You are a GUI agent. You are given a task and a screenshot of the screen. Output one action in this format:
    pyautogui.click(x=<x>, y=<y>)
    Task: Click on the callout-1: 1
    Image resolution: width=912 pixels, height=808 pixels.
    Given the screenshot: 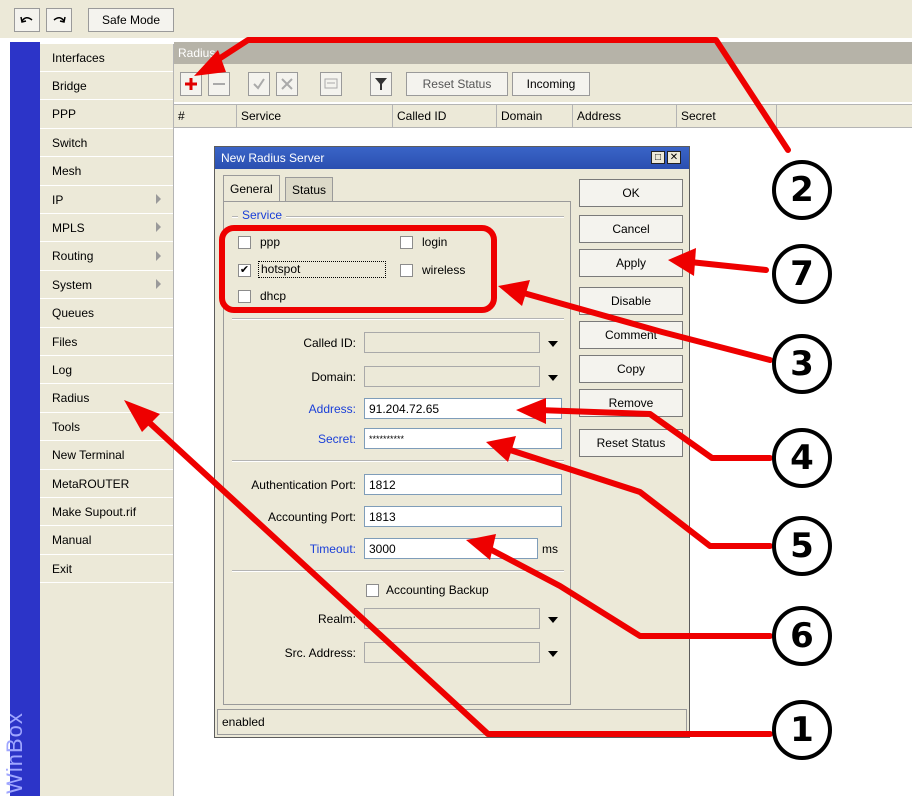 What is the action you would take?
    pyautogui.click(x=802, y=730)
    